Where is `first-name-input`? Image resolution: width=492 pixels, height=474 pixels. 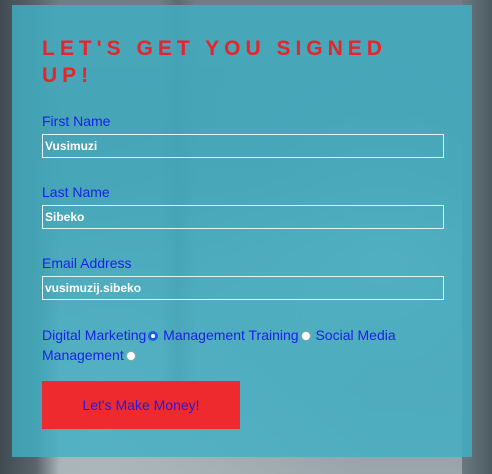
first-name-input is located at coordinates (243, 146).